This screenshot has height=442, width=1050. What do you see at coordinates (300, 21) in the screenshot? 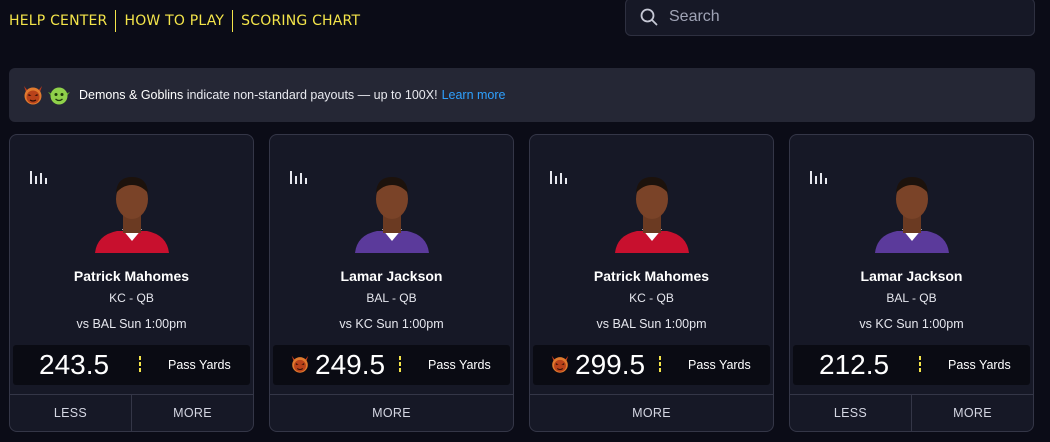
I see `scoring-chart-link: SCORING CHART` at bounding box center [300, 21].